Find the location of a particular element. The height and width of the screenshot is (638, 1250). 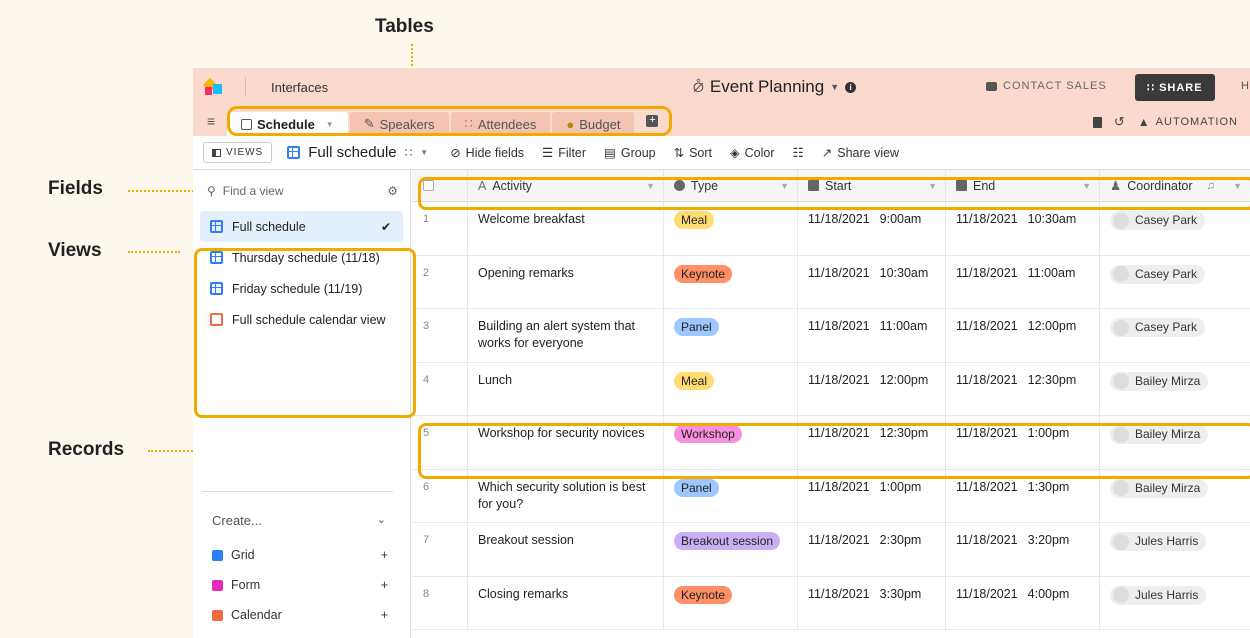

hide-fields-button: ⊘ Hide fields is located at coordinates (487, 153).